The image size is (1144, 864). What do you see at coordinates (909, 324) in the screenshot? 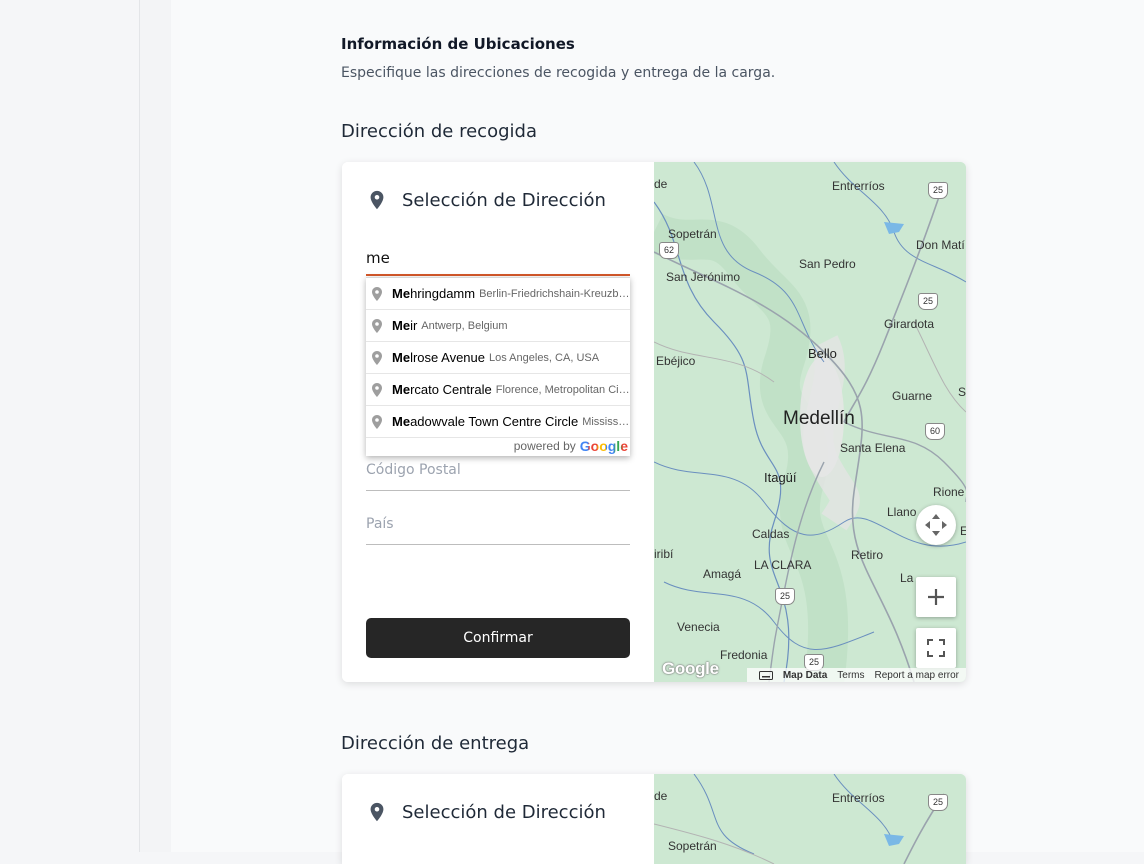
I see `map-label-girardota: Girardota` at bounding box center [909, 324].